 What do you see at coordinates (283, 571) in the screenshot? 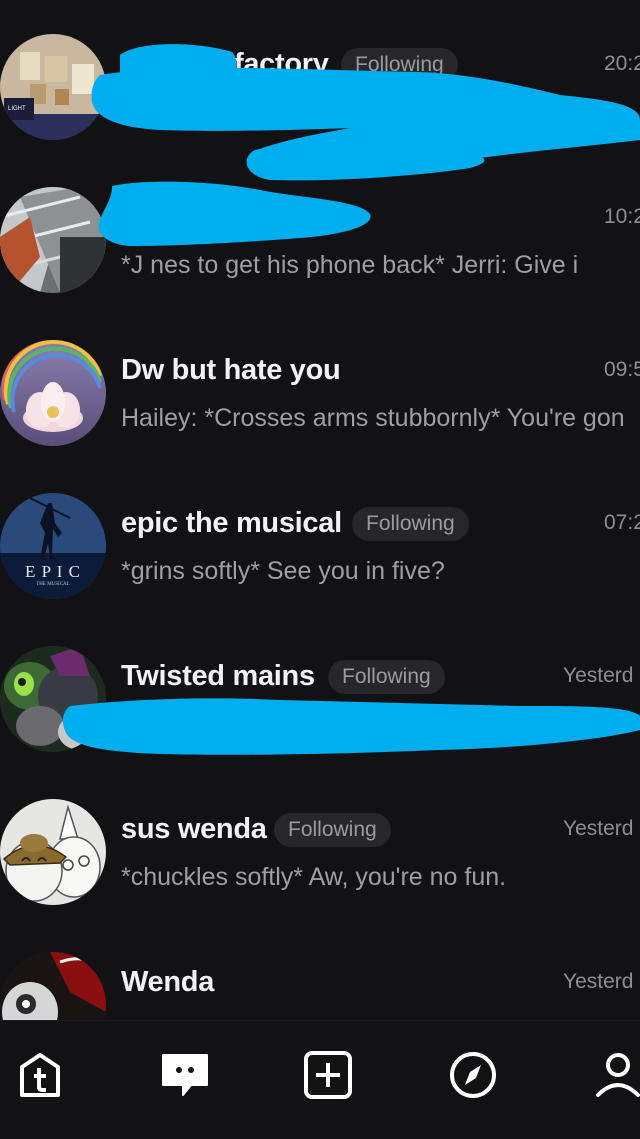
I see `message-preview: *grins softly* See you in five?` at bounding box center [283, 571].